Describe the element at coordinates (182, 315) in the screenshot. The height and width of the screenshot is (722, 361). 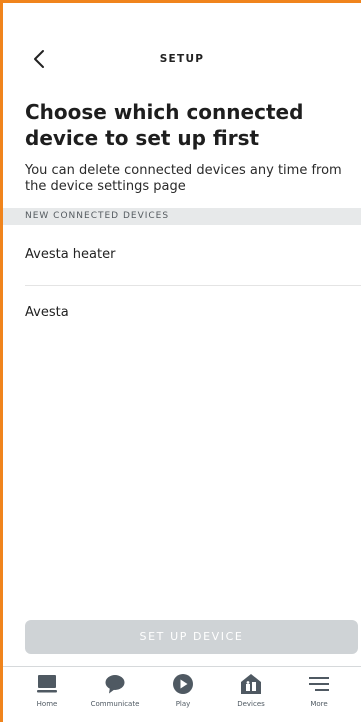
I see `device-item-avesta: Avesta` at that location.